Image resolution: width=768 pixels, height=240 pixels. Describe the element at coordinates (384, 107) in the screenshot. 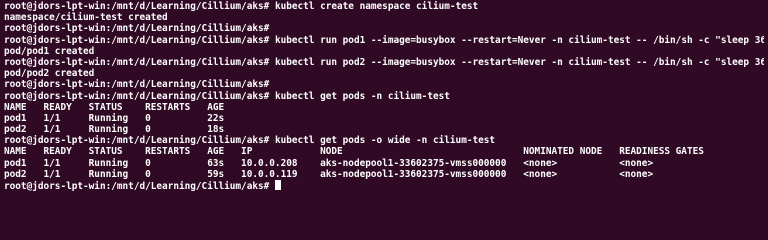

I see `output-line: NAME READY STATUS RESTARTS AGE` at that location.